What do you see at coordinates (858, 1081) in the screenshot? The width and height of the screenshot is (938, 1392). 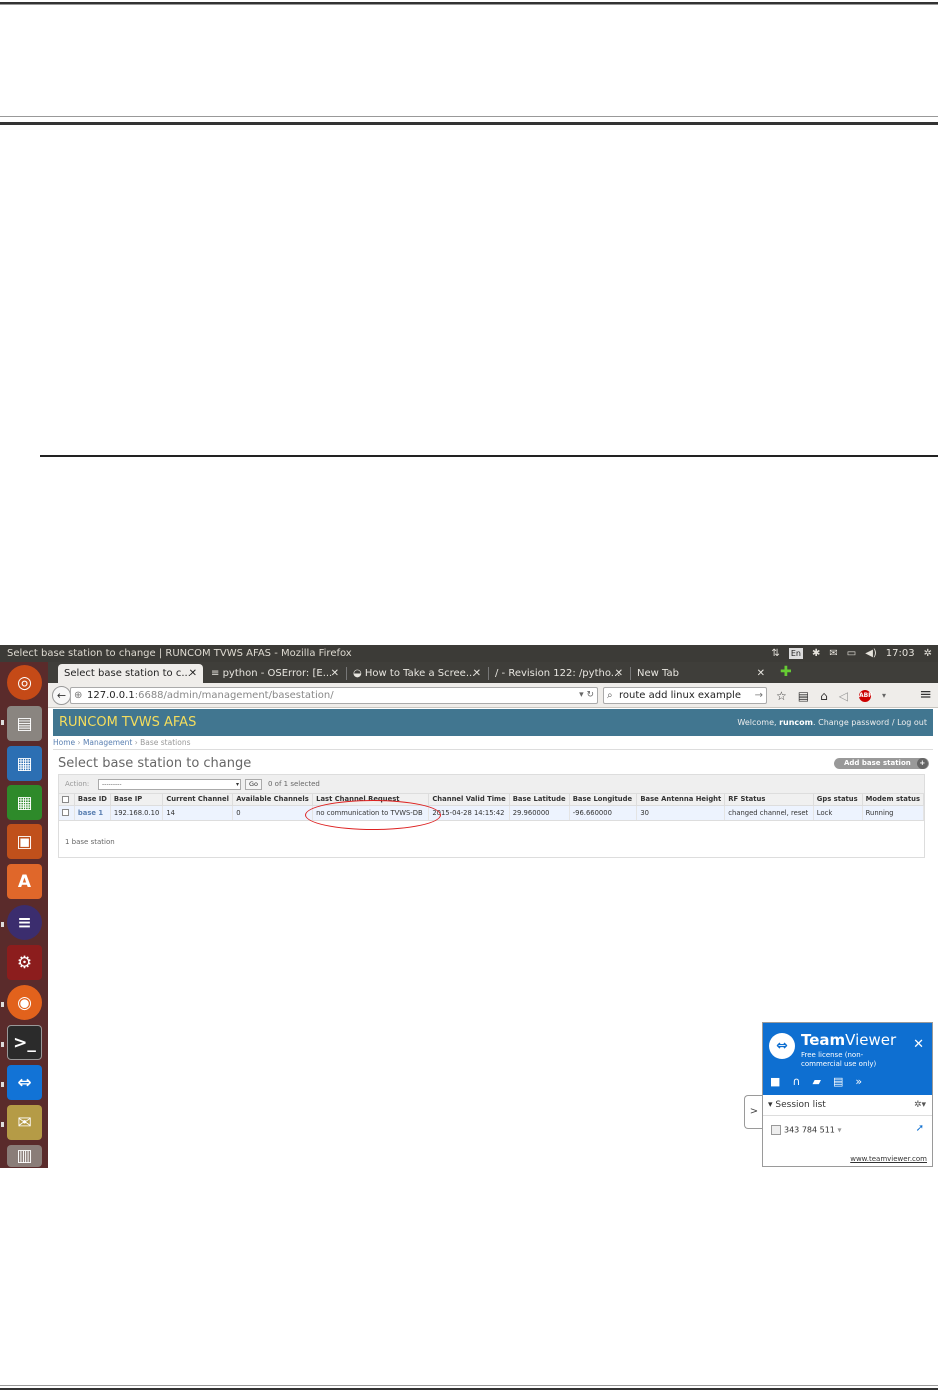 I see `more-chevron-icon: »` at bounding box center [858, 1081].